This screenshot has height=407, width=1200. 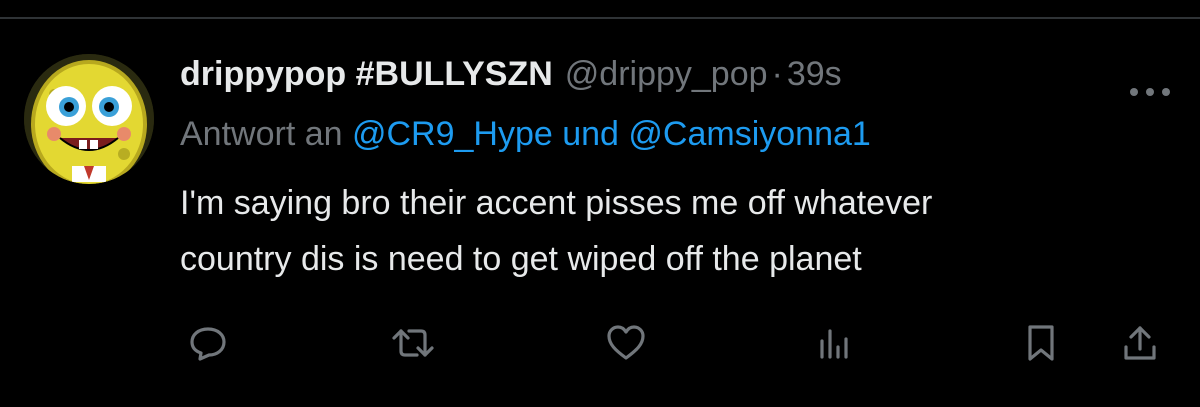 What do you see at coordinates (666, 74) in the screenshot?
I see `user-handle: @drippy_pop` at bounding box center [666, 74].